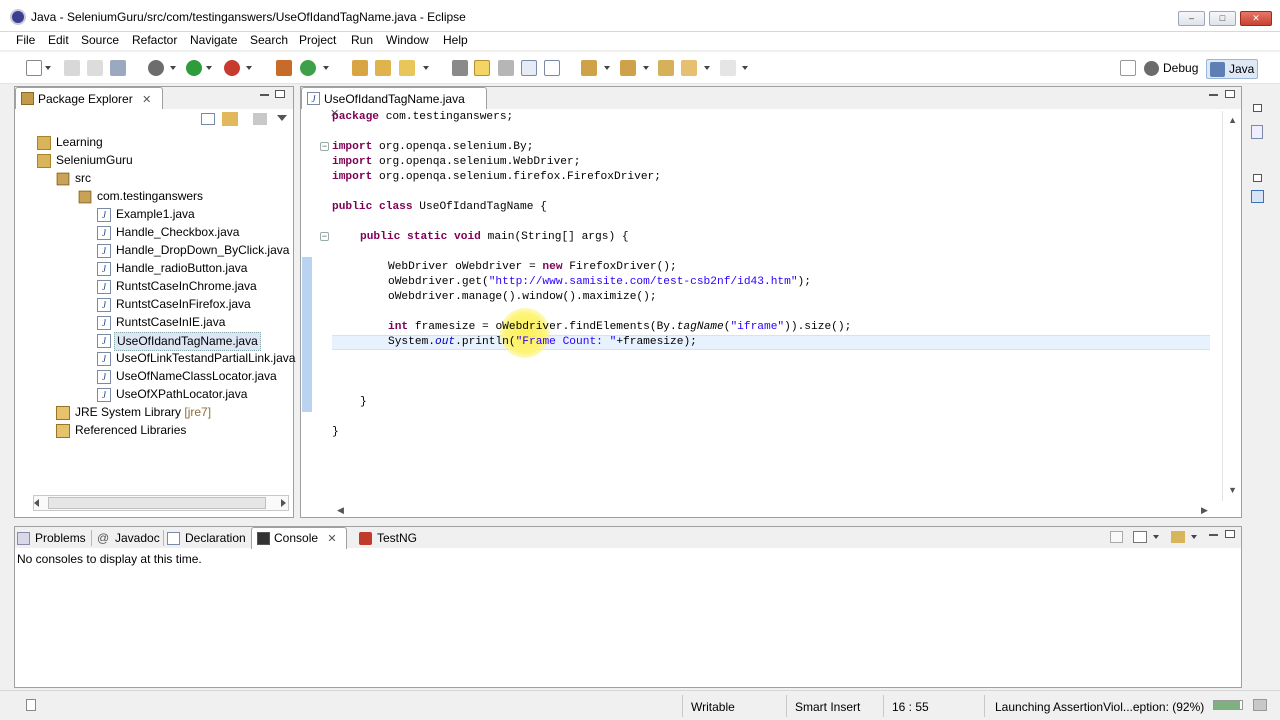 This screenshot has width=1280, height=720. What do you see at coordinates (482, 68) in the screenshot?
I see `mark-occurrences-icon` at bounding box center [482, 68].